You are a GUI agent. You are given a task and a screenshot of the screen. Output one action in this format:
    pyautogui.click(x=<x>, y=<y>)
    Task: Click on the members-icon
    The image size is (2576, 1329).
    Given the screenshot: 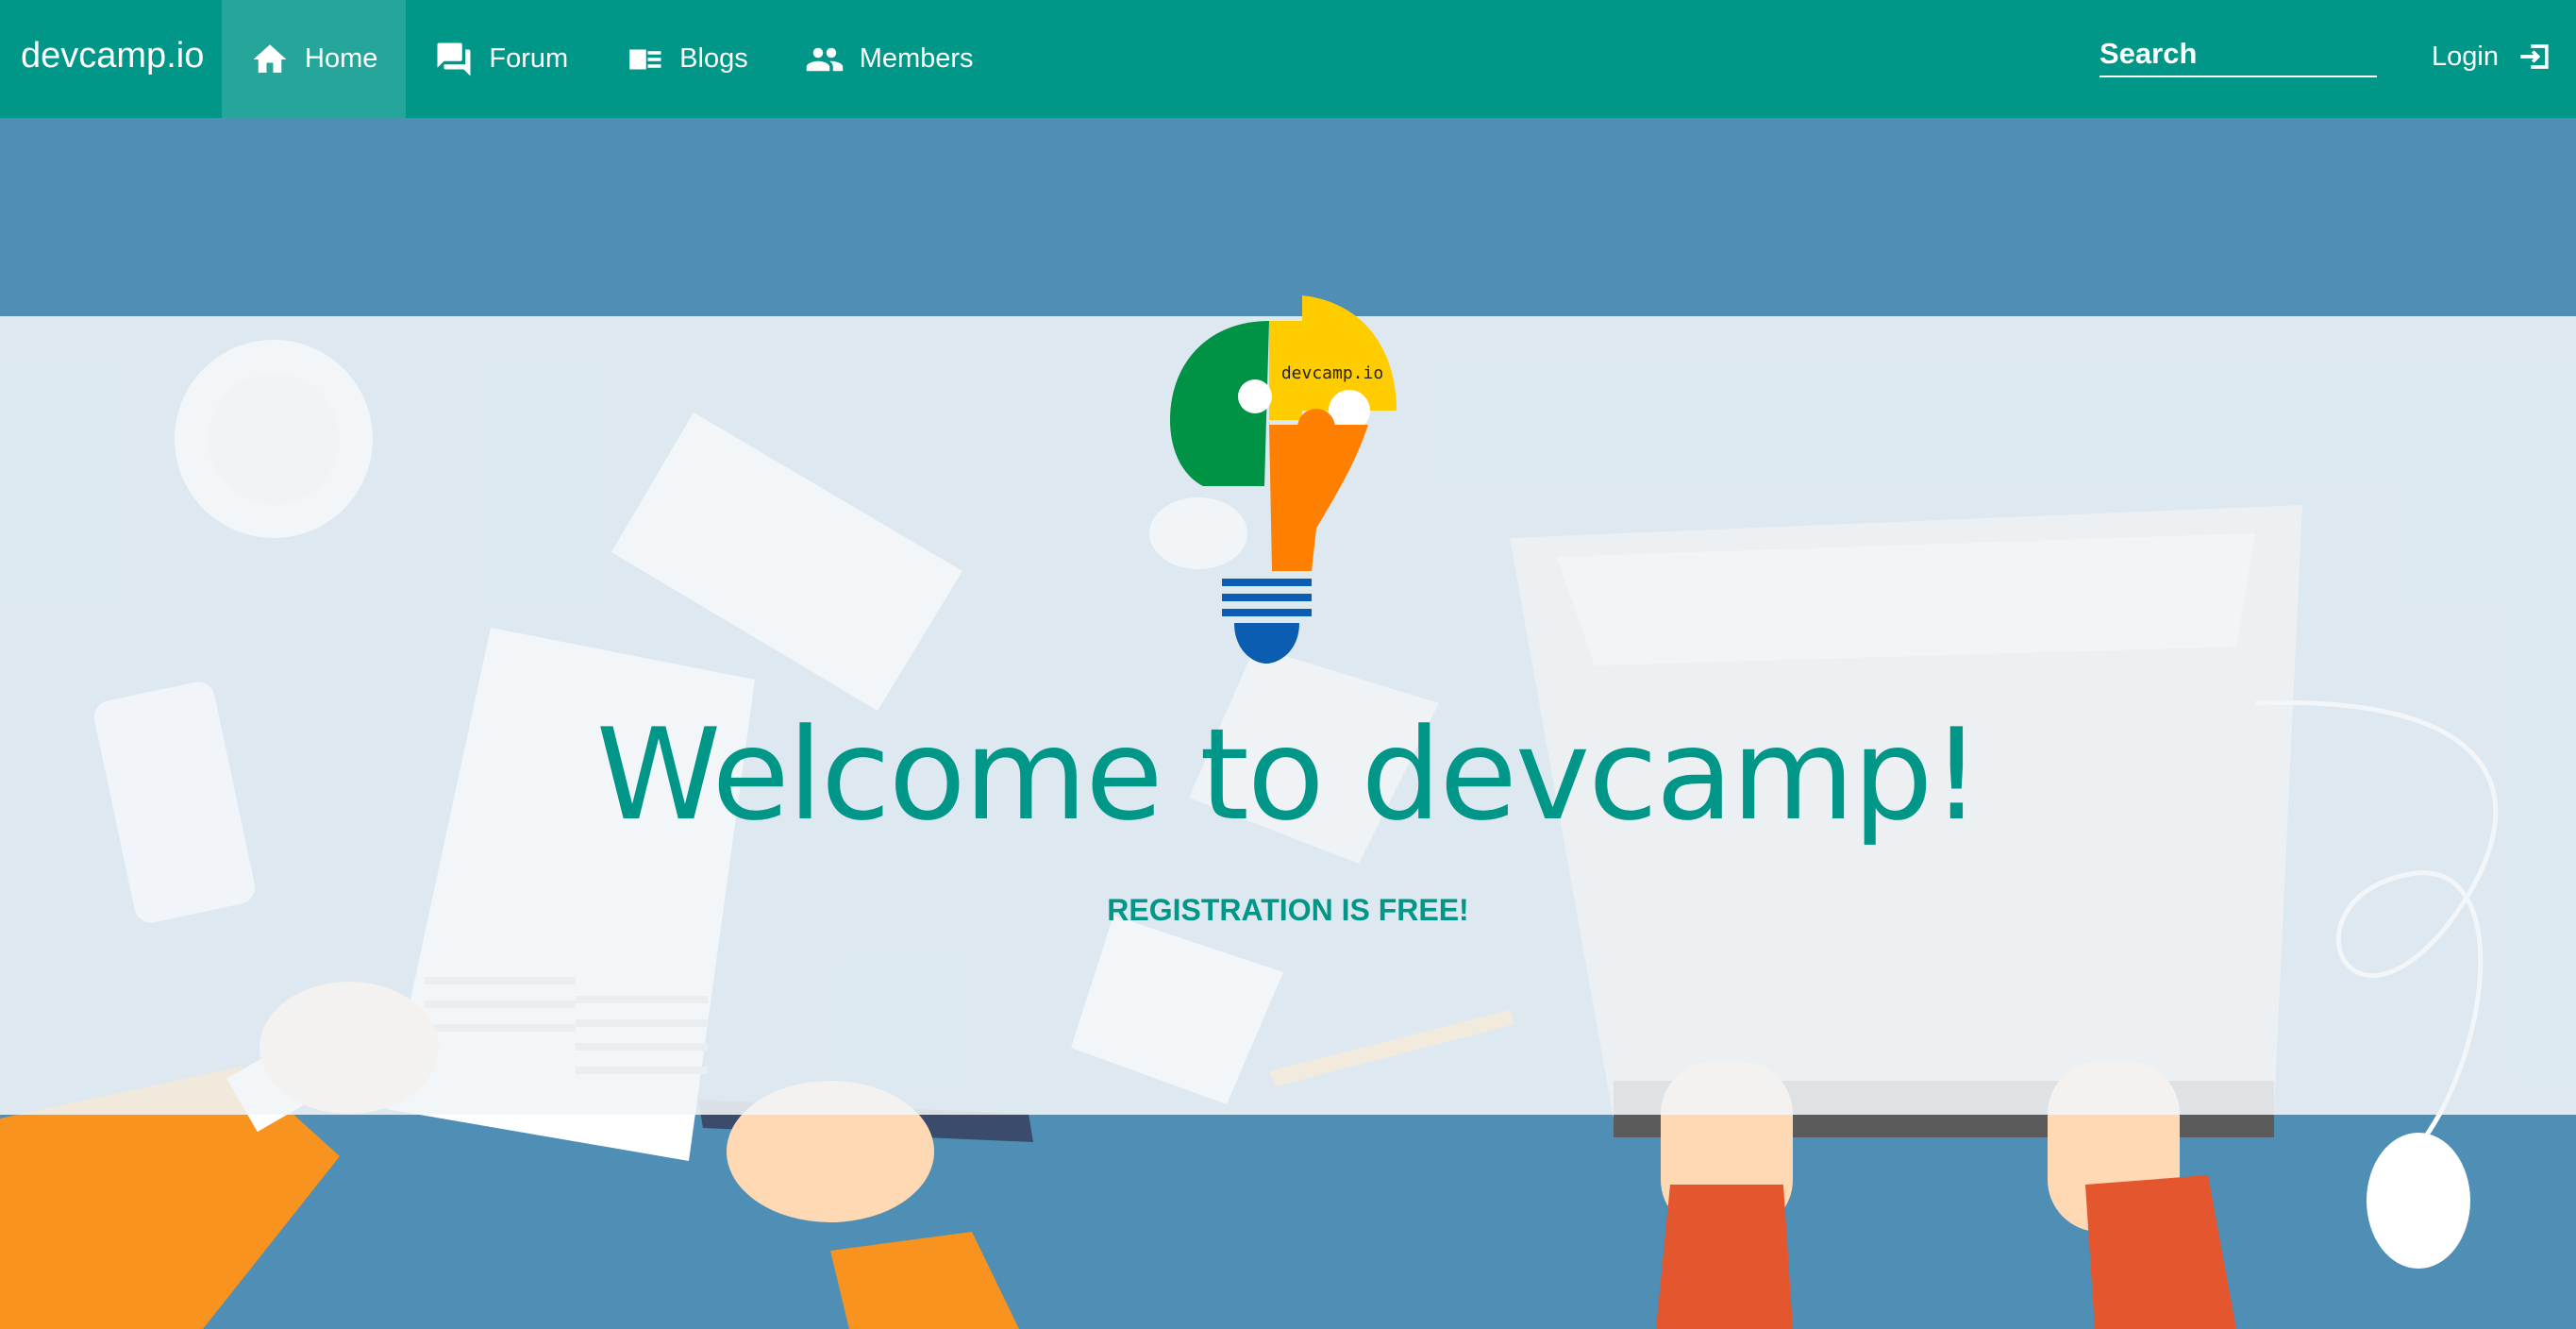 What is the action you would take?
    pyautogui.click(x=824, y=59)
    